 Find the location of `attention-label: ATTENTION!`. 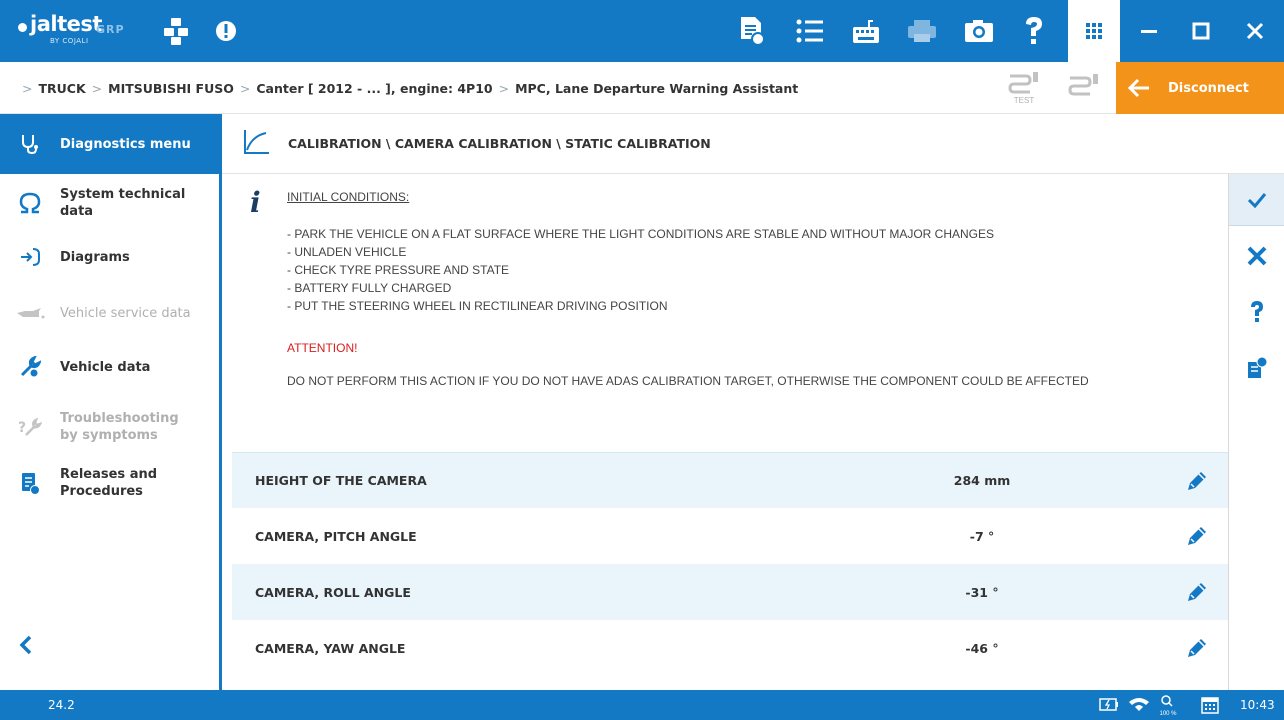

attention-label: ATTENTION! is located at coordinates (322, 348).